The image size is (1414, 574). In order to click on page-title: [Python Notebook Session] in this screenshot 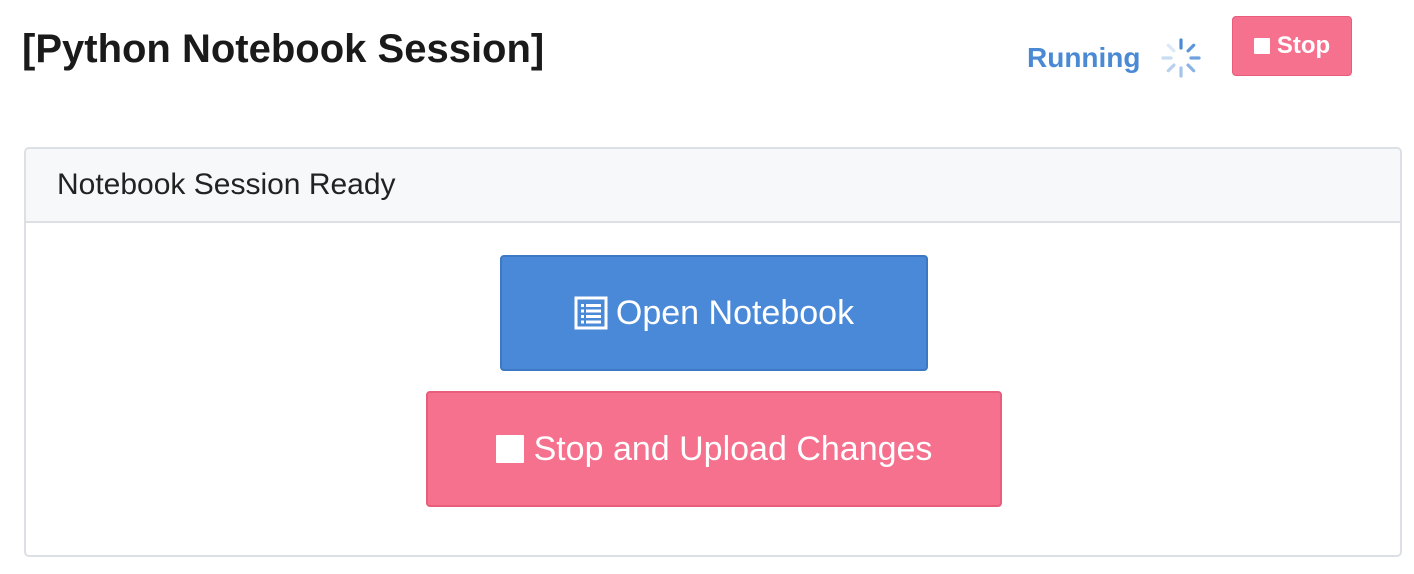, I will do `click(283, 49)`.